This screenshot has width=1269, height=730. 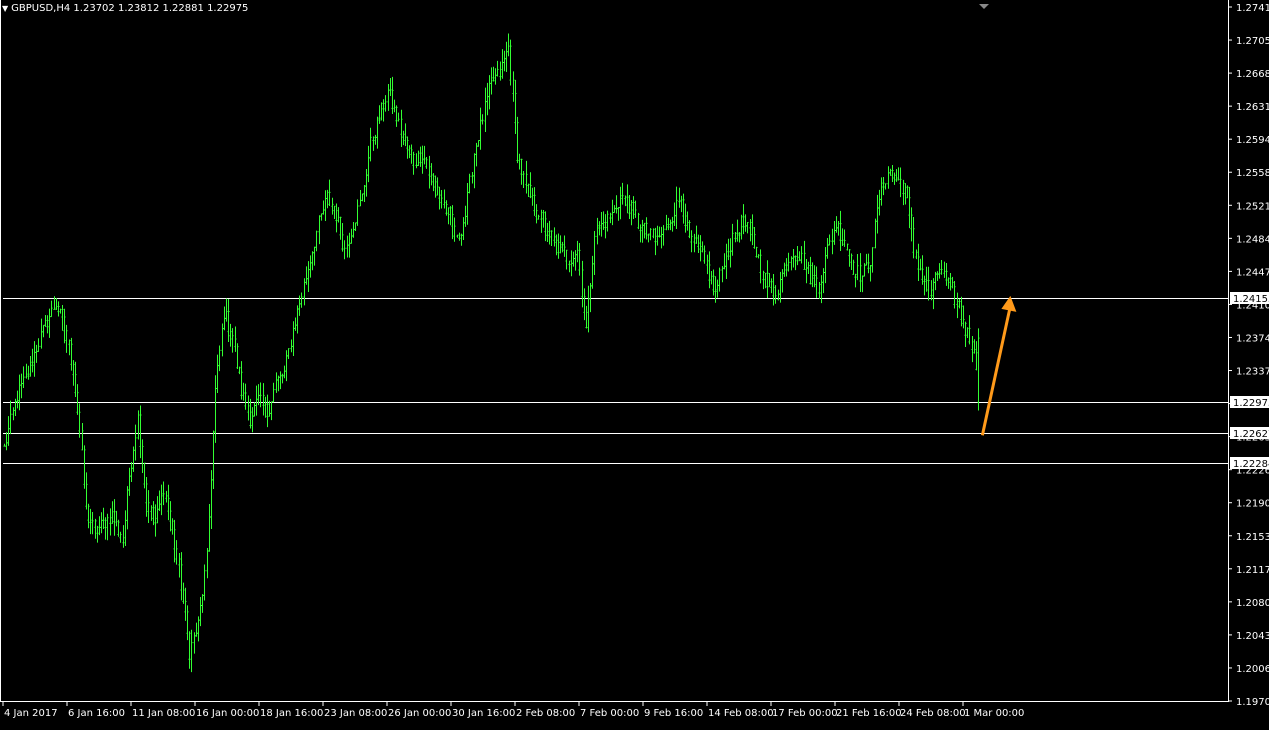 What do you see at coordinates (1252, 206) in the screenshot?
I see `y-tick-label: 1.25210` at bounding box center [1252, 206].